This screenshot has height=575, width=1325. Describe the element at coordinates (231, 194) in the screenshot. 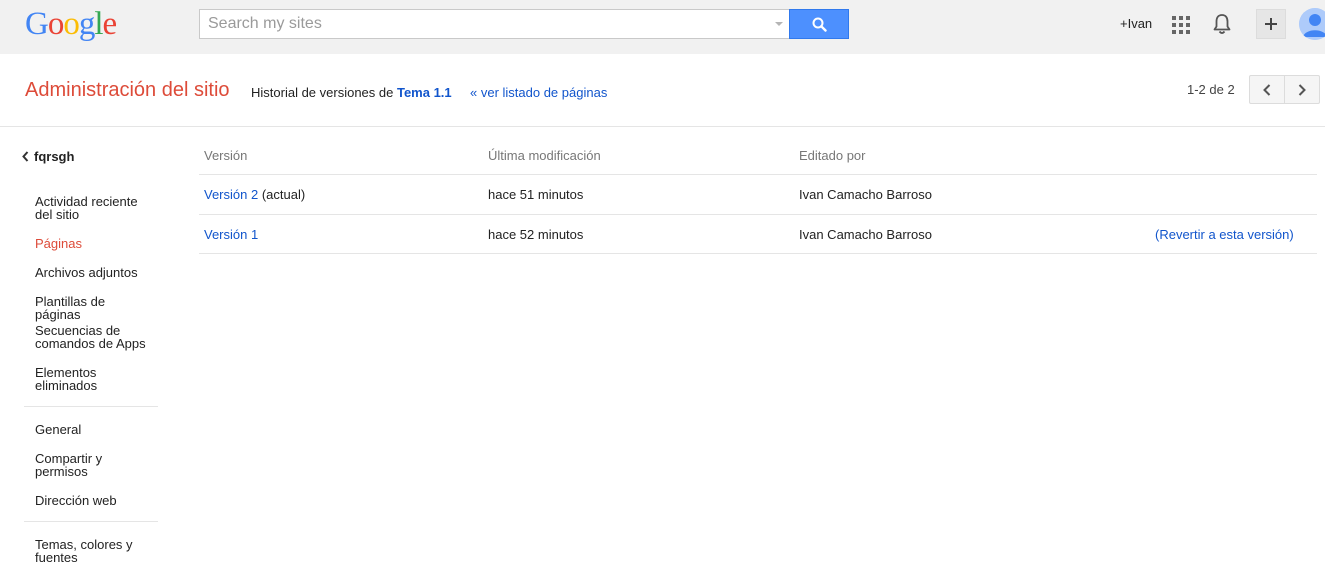

I see `version-link: Versión 2` at that location.